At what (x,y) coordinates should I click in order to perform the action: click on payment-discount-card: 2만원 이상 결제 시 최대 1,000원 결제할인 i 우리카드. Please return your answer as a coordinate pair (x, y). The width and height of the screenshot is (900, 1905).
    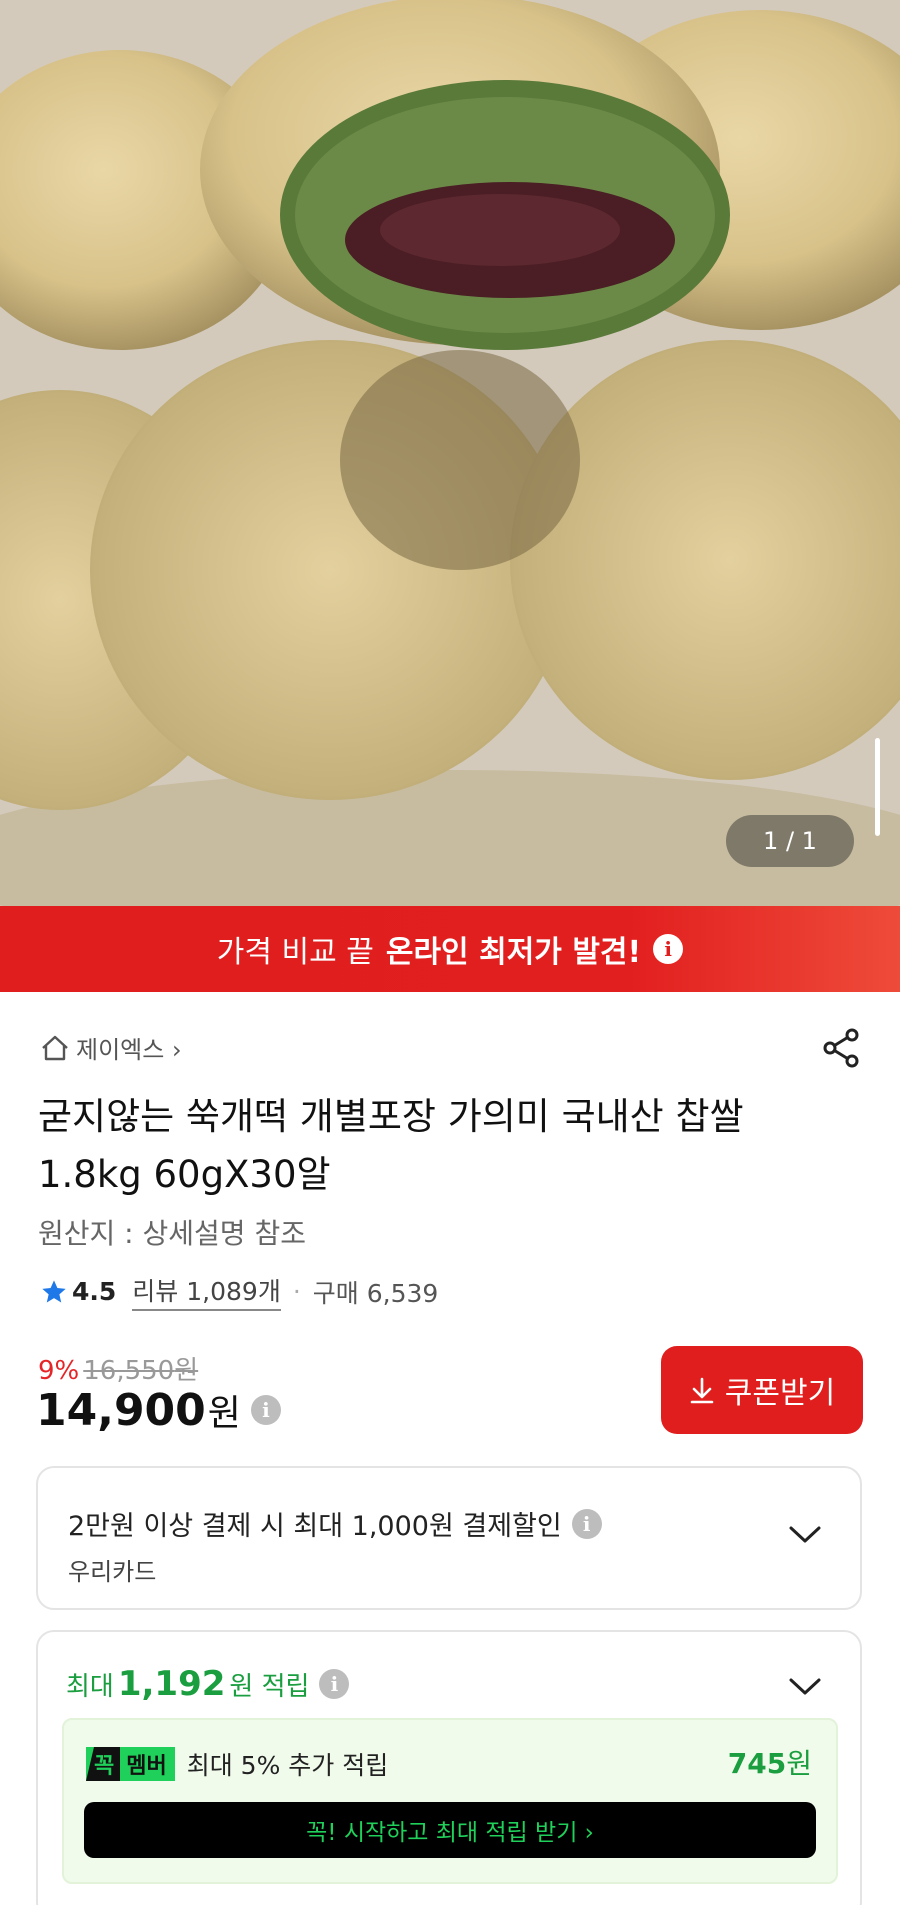
    Looking at the image, I should click on (449, 1538).